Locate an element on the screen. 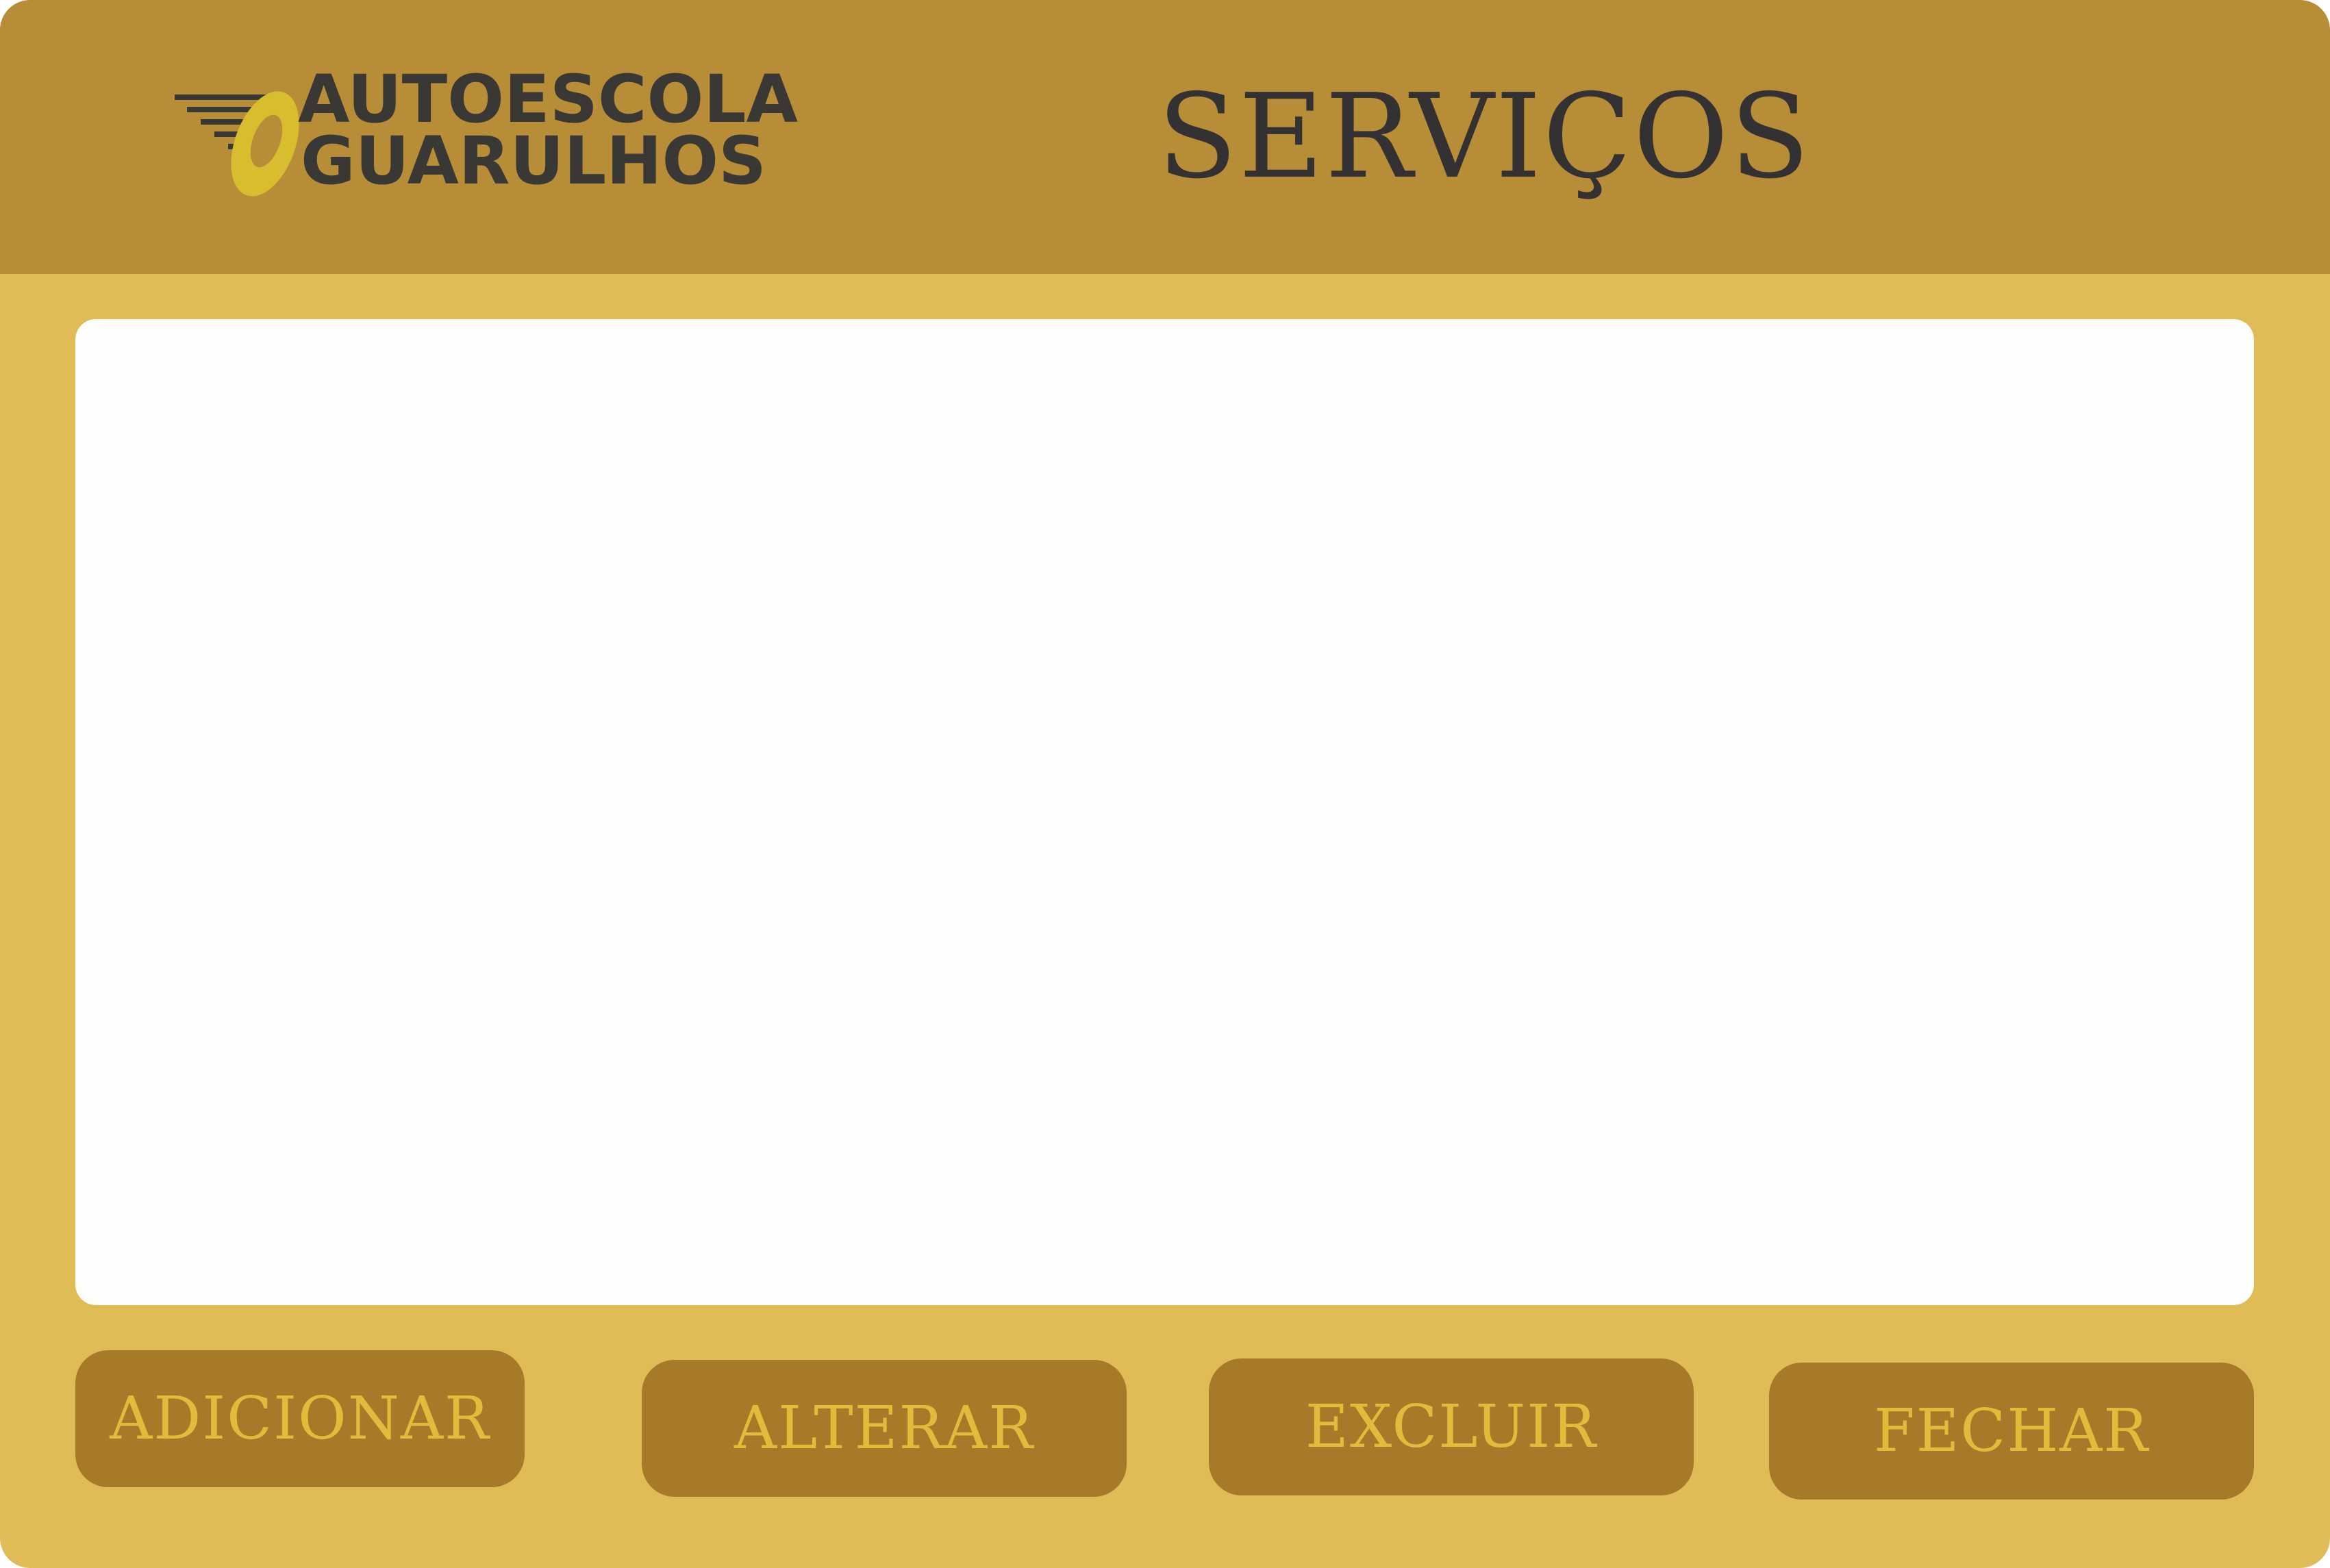 The height and width of the screenshot is (1568, 2330). logo-line2: GUARULHOS is located at coordinates (533, 161).